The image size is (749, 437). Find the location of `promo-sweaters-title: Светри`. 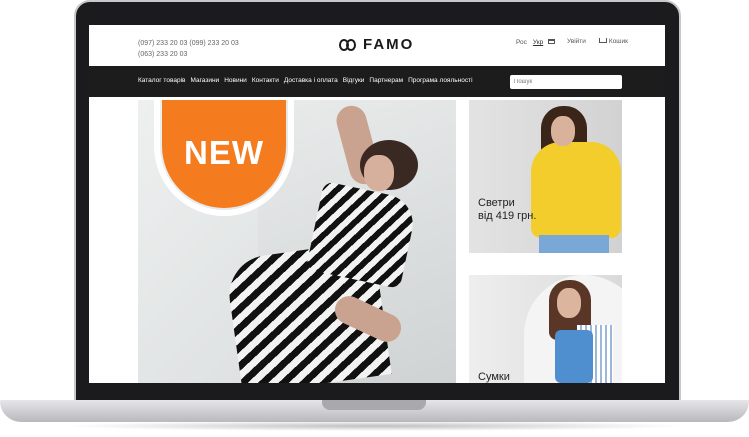

promo-sweaters-title: Светри is located at coordinates (496, 203).